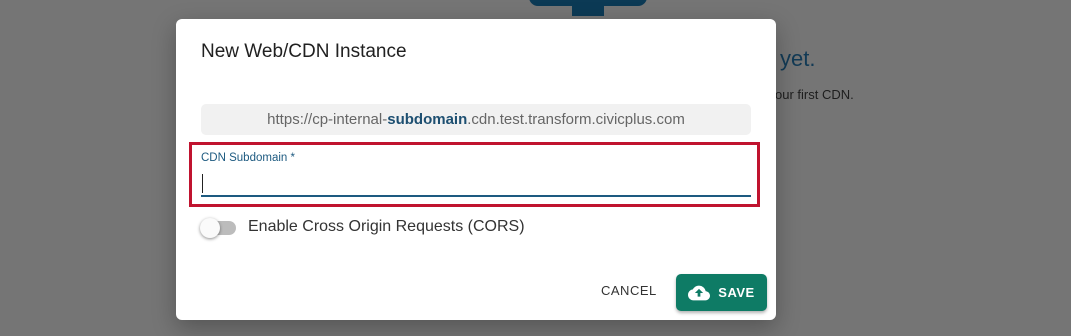 The image size is (1071, 336). Describe the element at coordinates (248, 158) in the screenshot. I see `subdomain-field-label: CDN Subdomain *` at that location.